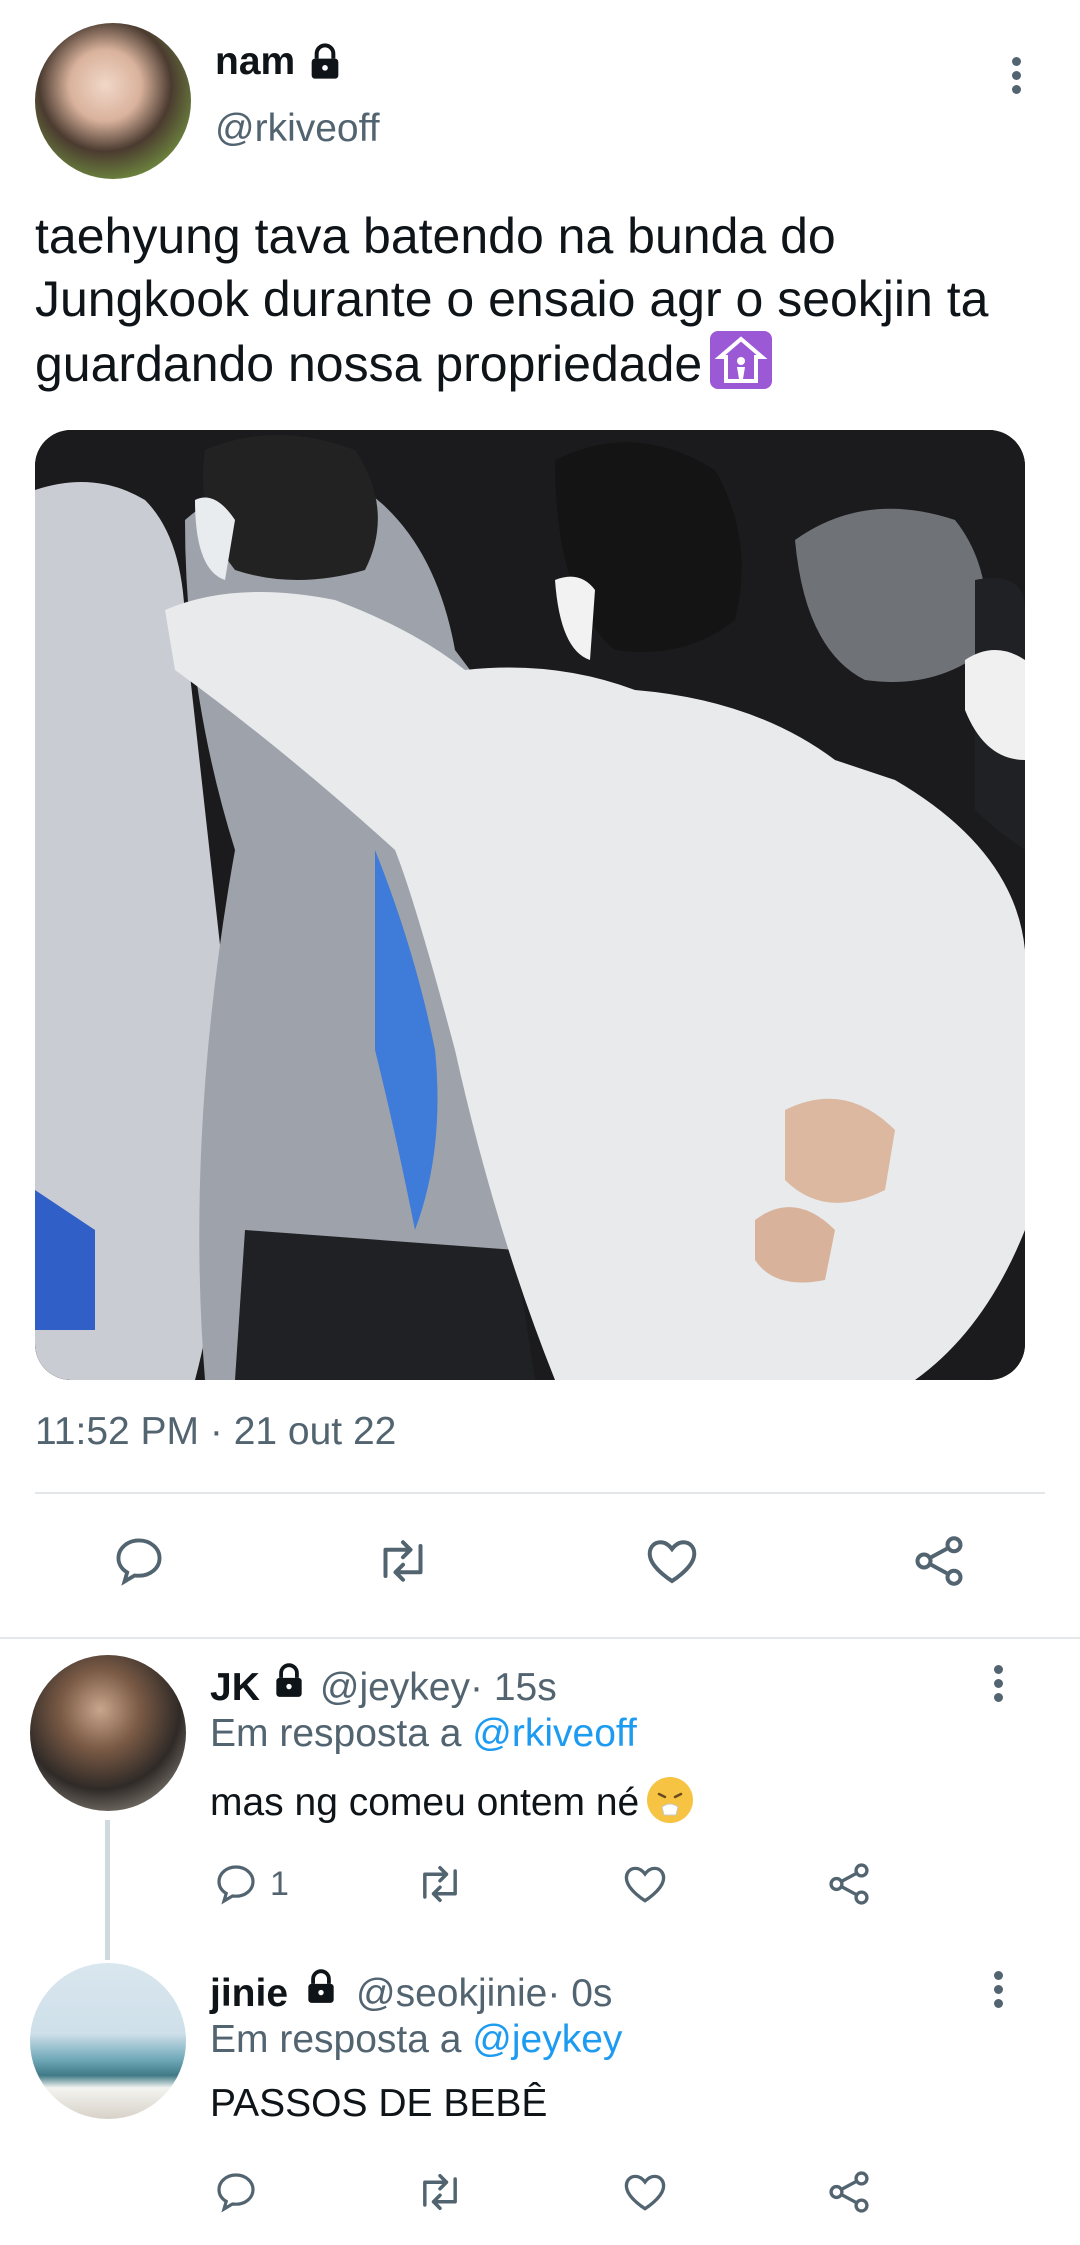 Image resolution: width=1080 pixels, height=2245 pixels. I want to click on reply-author-row: jinie @seokjinie · 0s, so click(411, 1992).